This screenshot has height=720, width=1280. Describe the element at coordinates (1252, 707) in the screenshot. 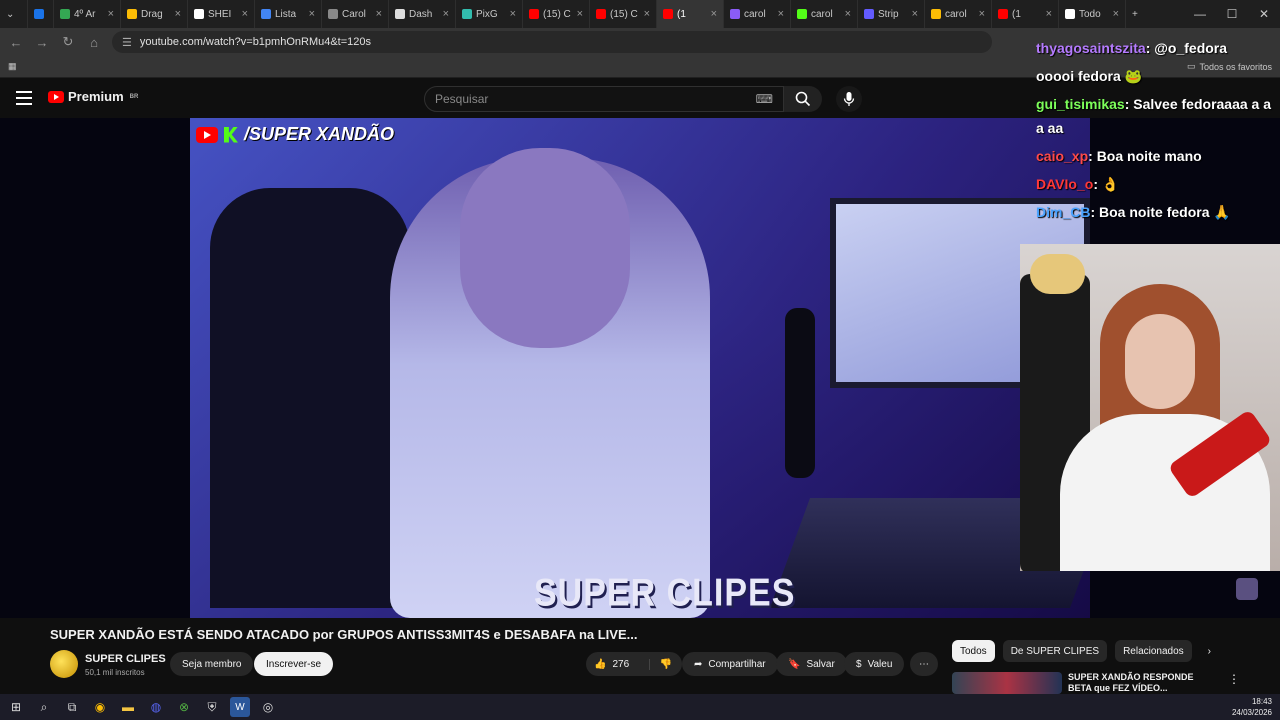

I see `taskbar-clock: 18:43 24/03/2026` at that location.